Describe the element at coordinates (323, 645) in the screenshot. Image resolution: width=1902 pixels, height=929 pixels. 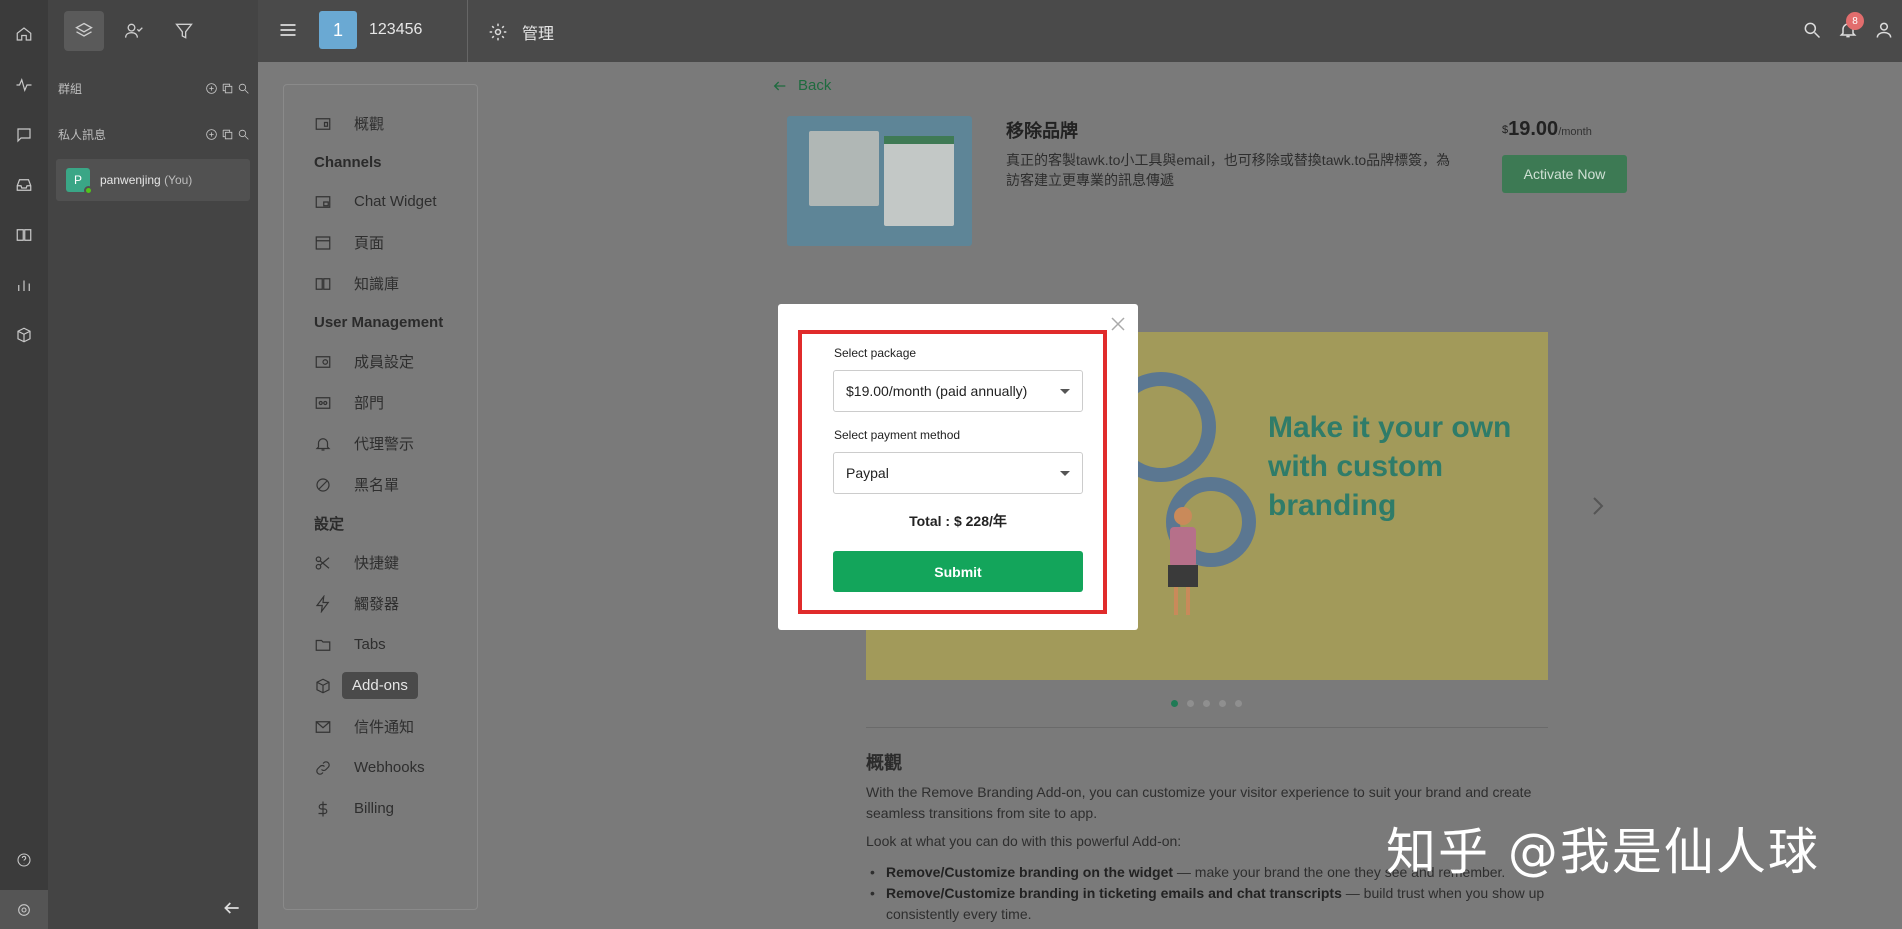
I see `folder-icon` at that location.